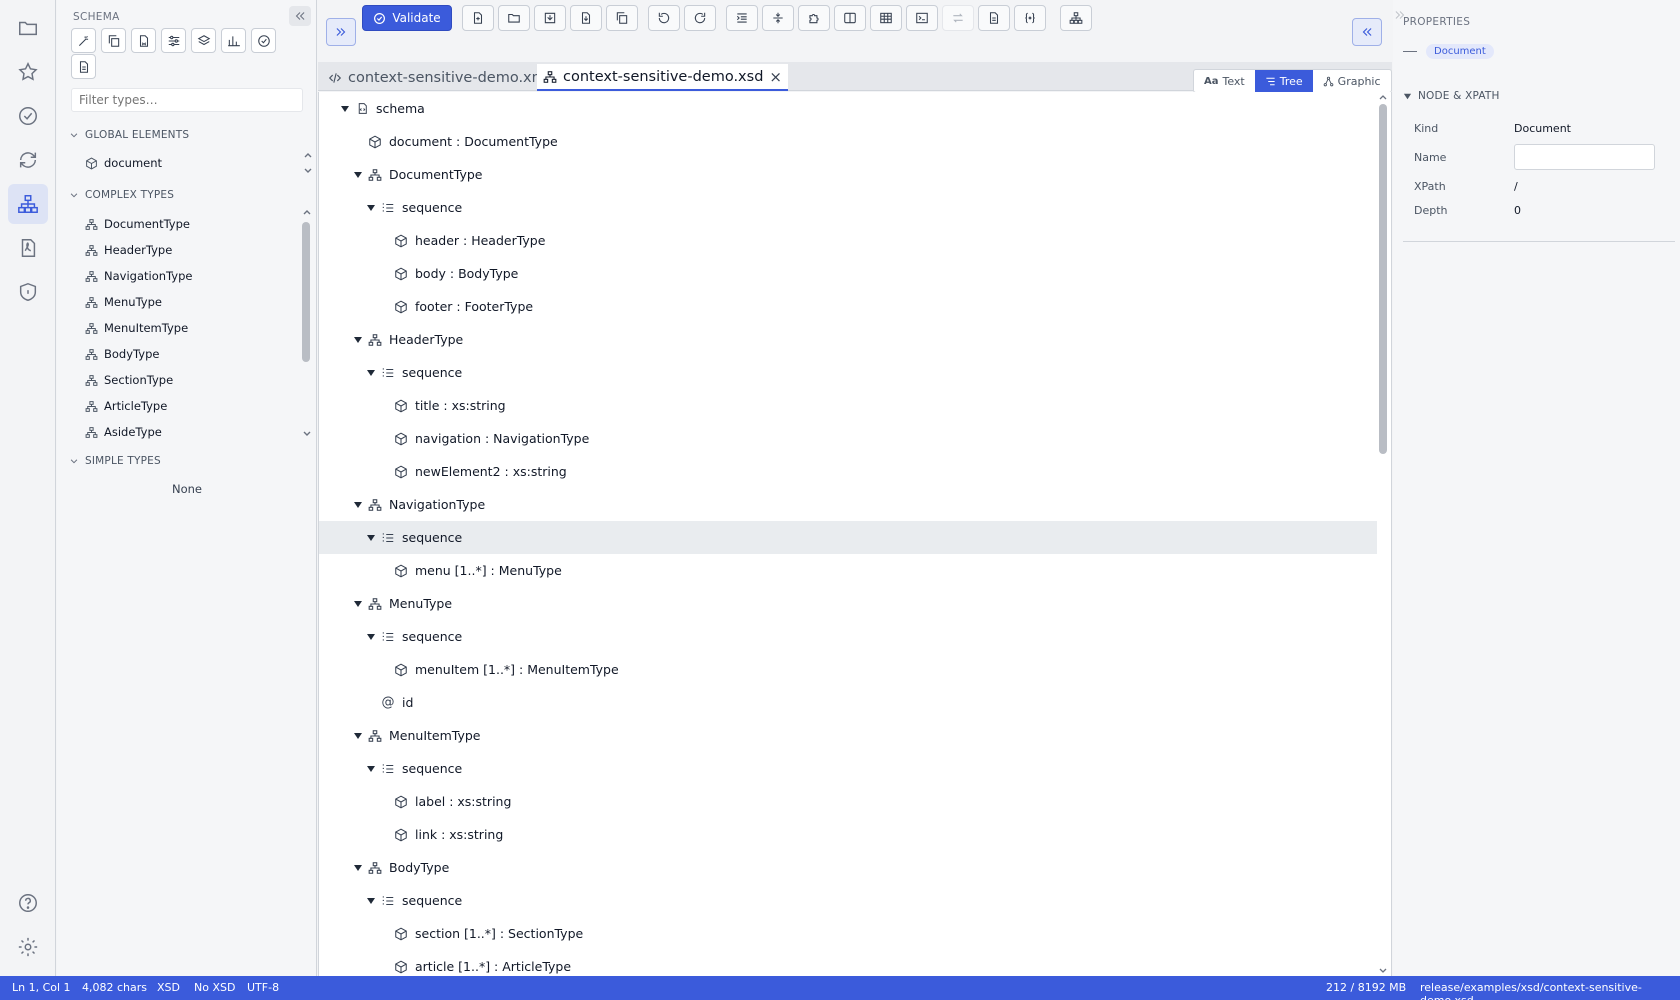  Describe the element at coordinates (848, 963) in the screenshot. I see `tree-row: article [1..*] : ArticleType` at that location.